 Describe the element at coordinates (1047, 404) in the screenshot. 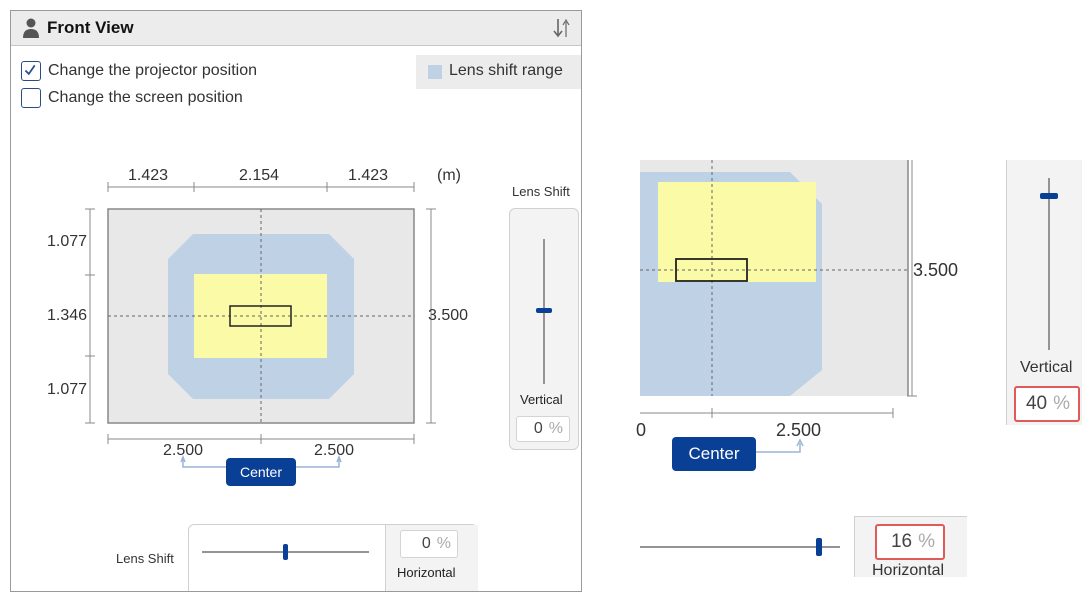

I see `zoom-vertical-percent-input: 40%` at that location.